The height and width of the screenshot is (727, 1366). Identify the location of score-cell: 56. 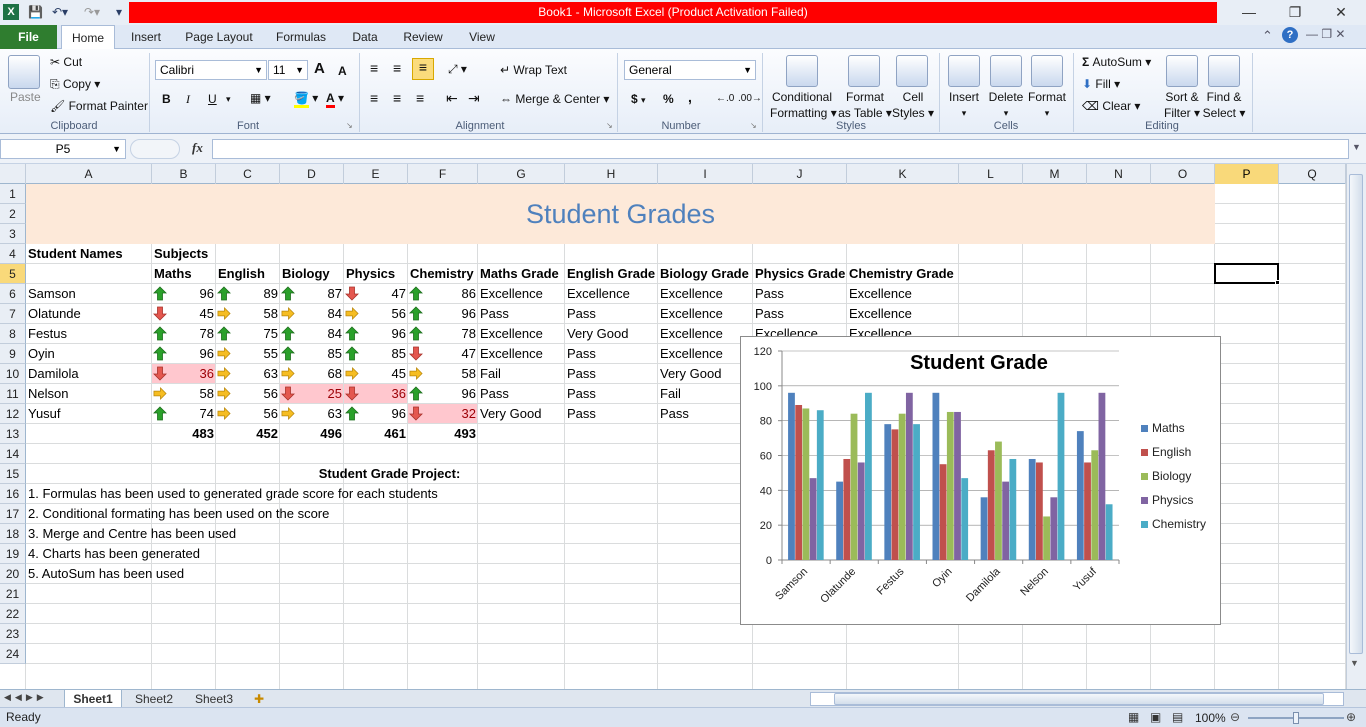
(248, 414).